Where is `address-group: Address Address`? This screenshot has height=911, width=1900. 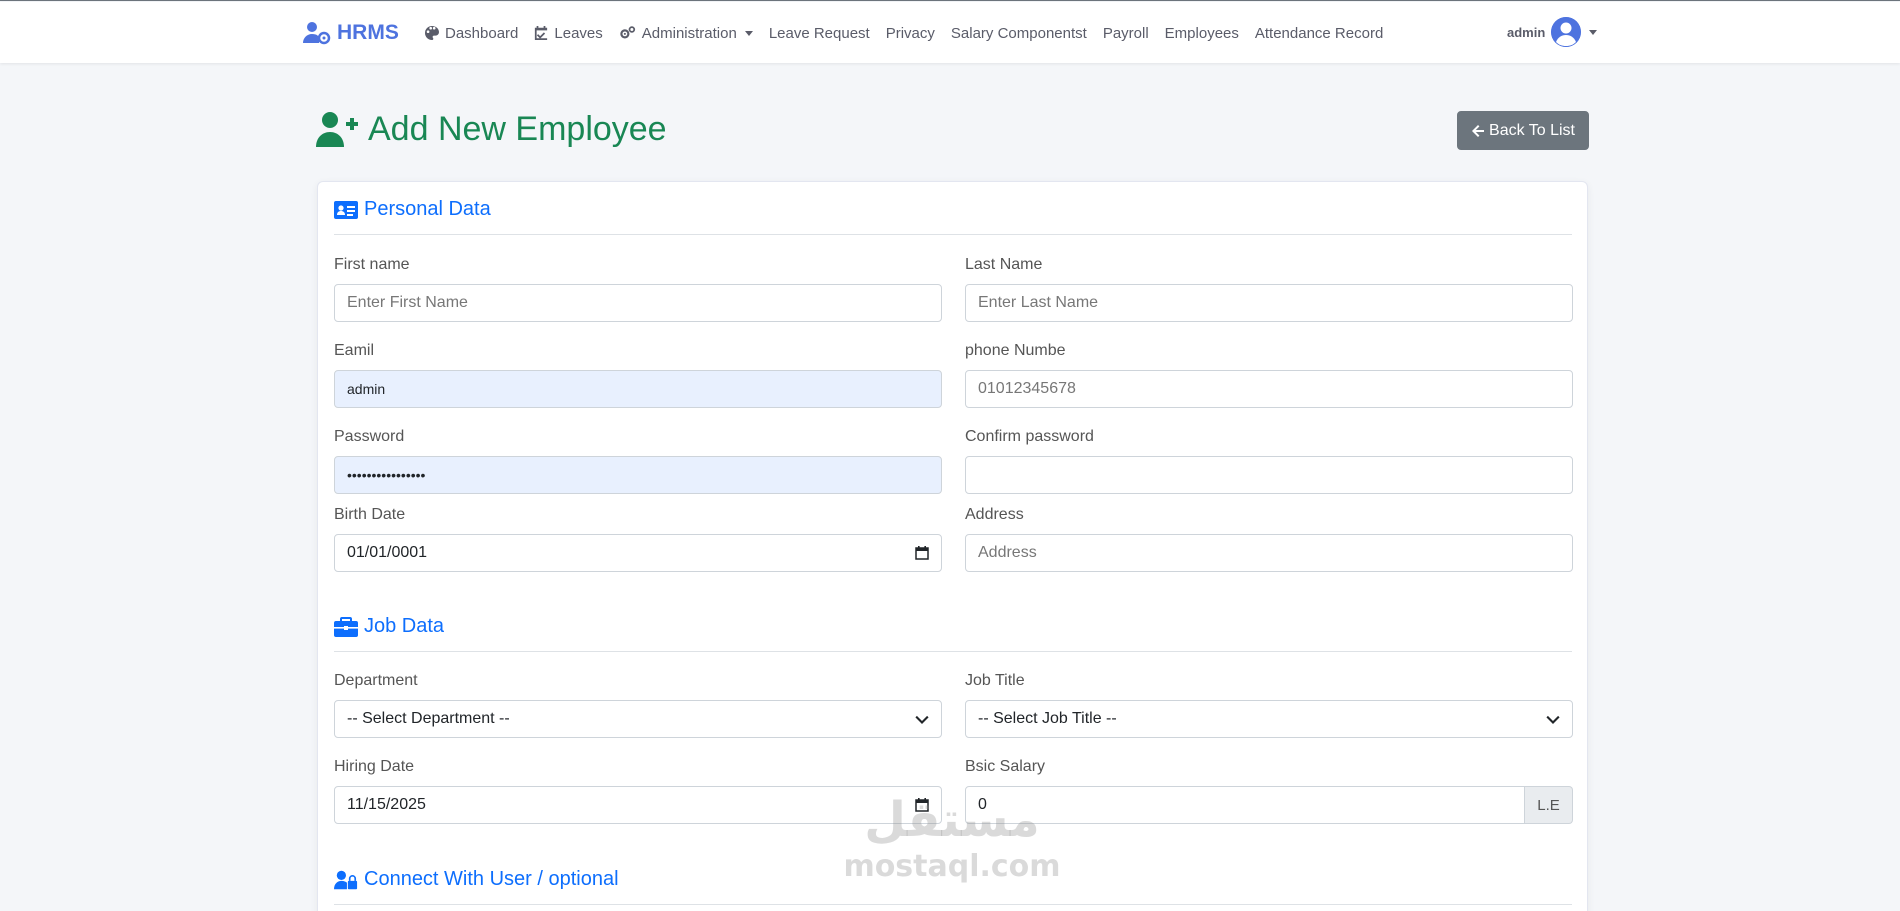
address-group: Address Address is located at coordinates (1269, 539).